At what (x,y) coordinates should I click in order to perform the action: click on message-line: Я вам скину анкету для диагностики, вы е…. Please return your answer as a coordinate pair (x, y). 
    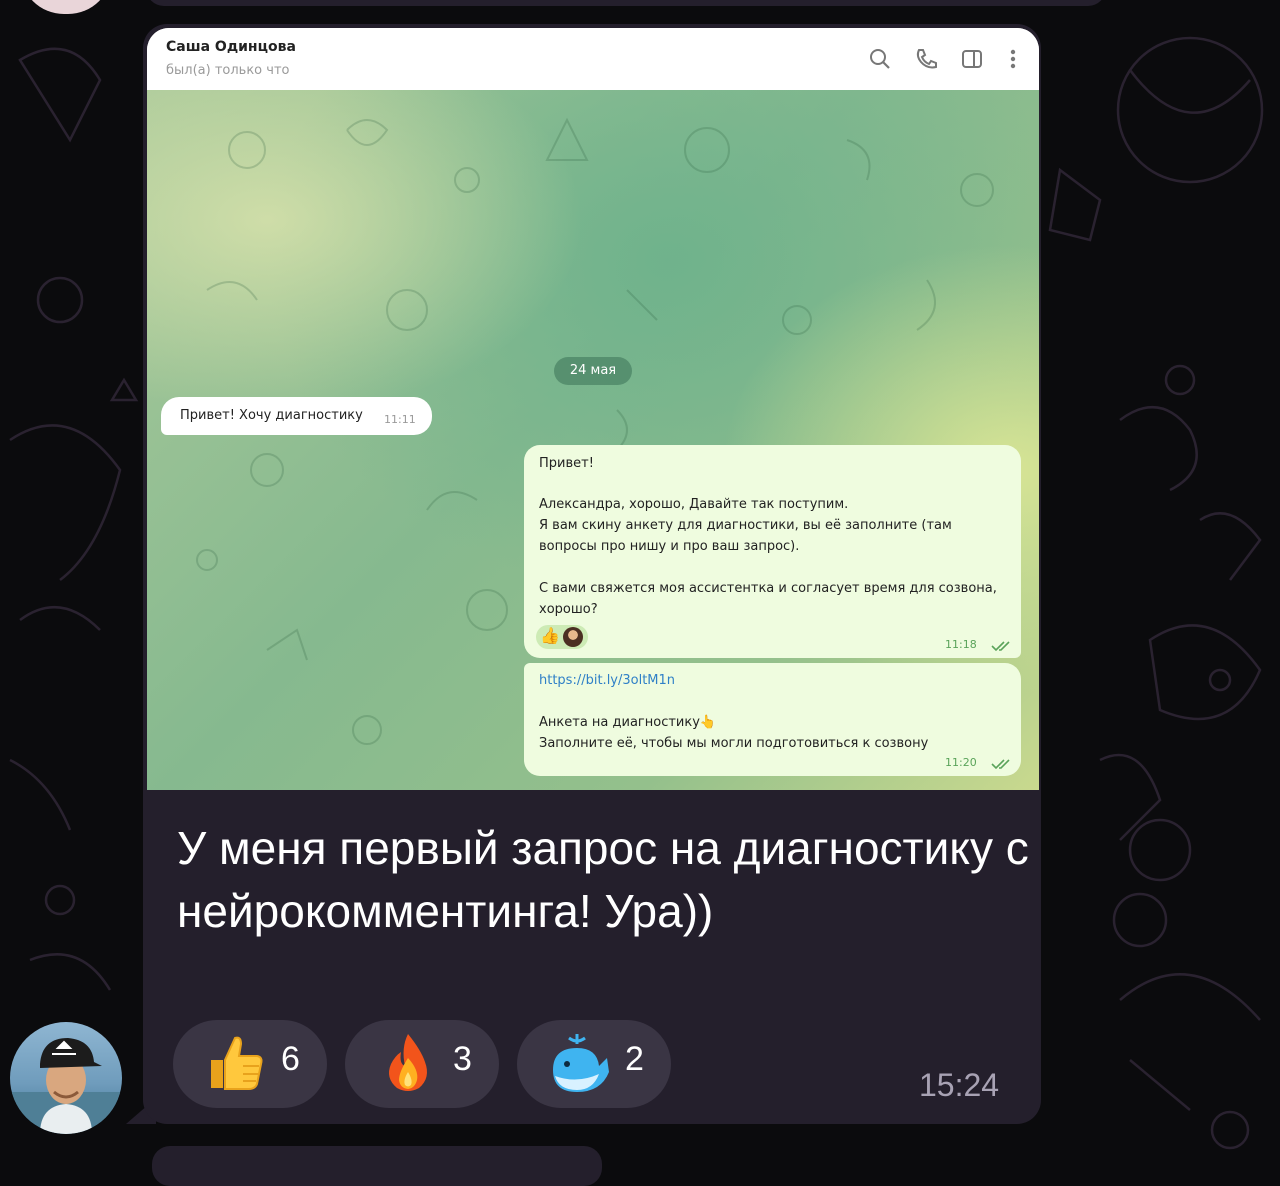
    Looking at the image, I should click on (745, 525).